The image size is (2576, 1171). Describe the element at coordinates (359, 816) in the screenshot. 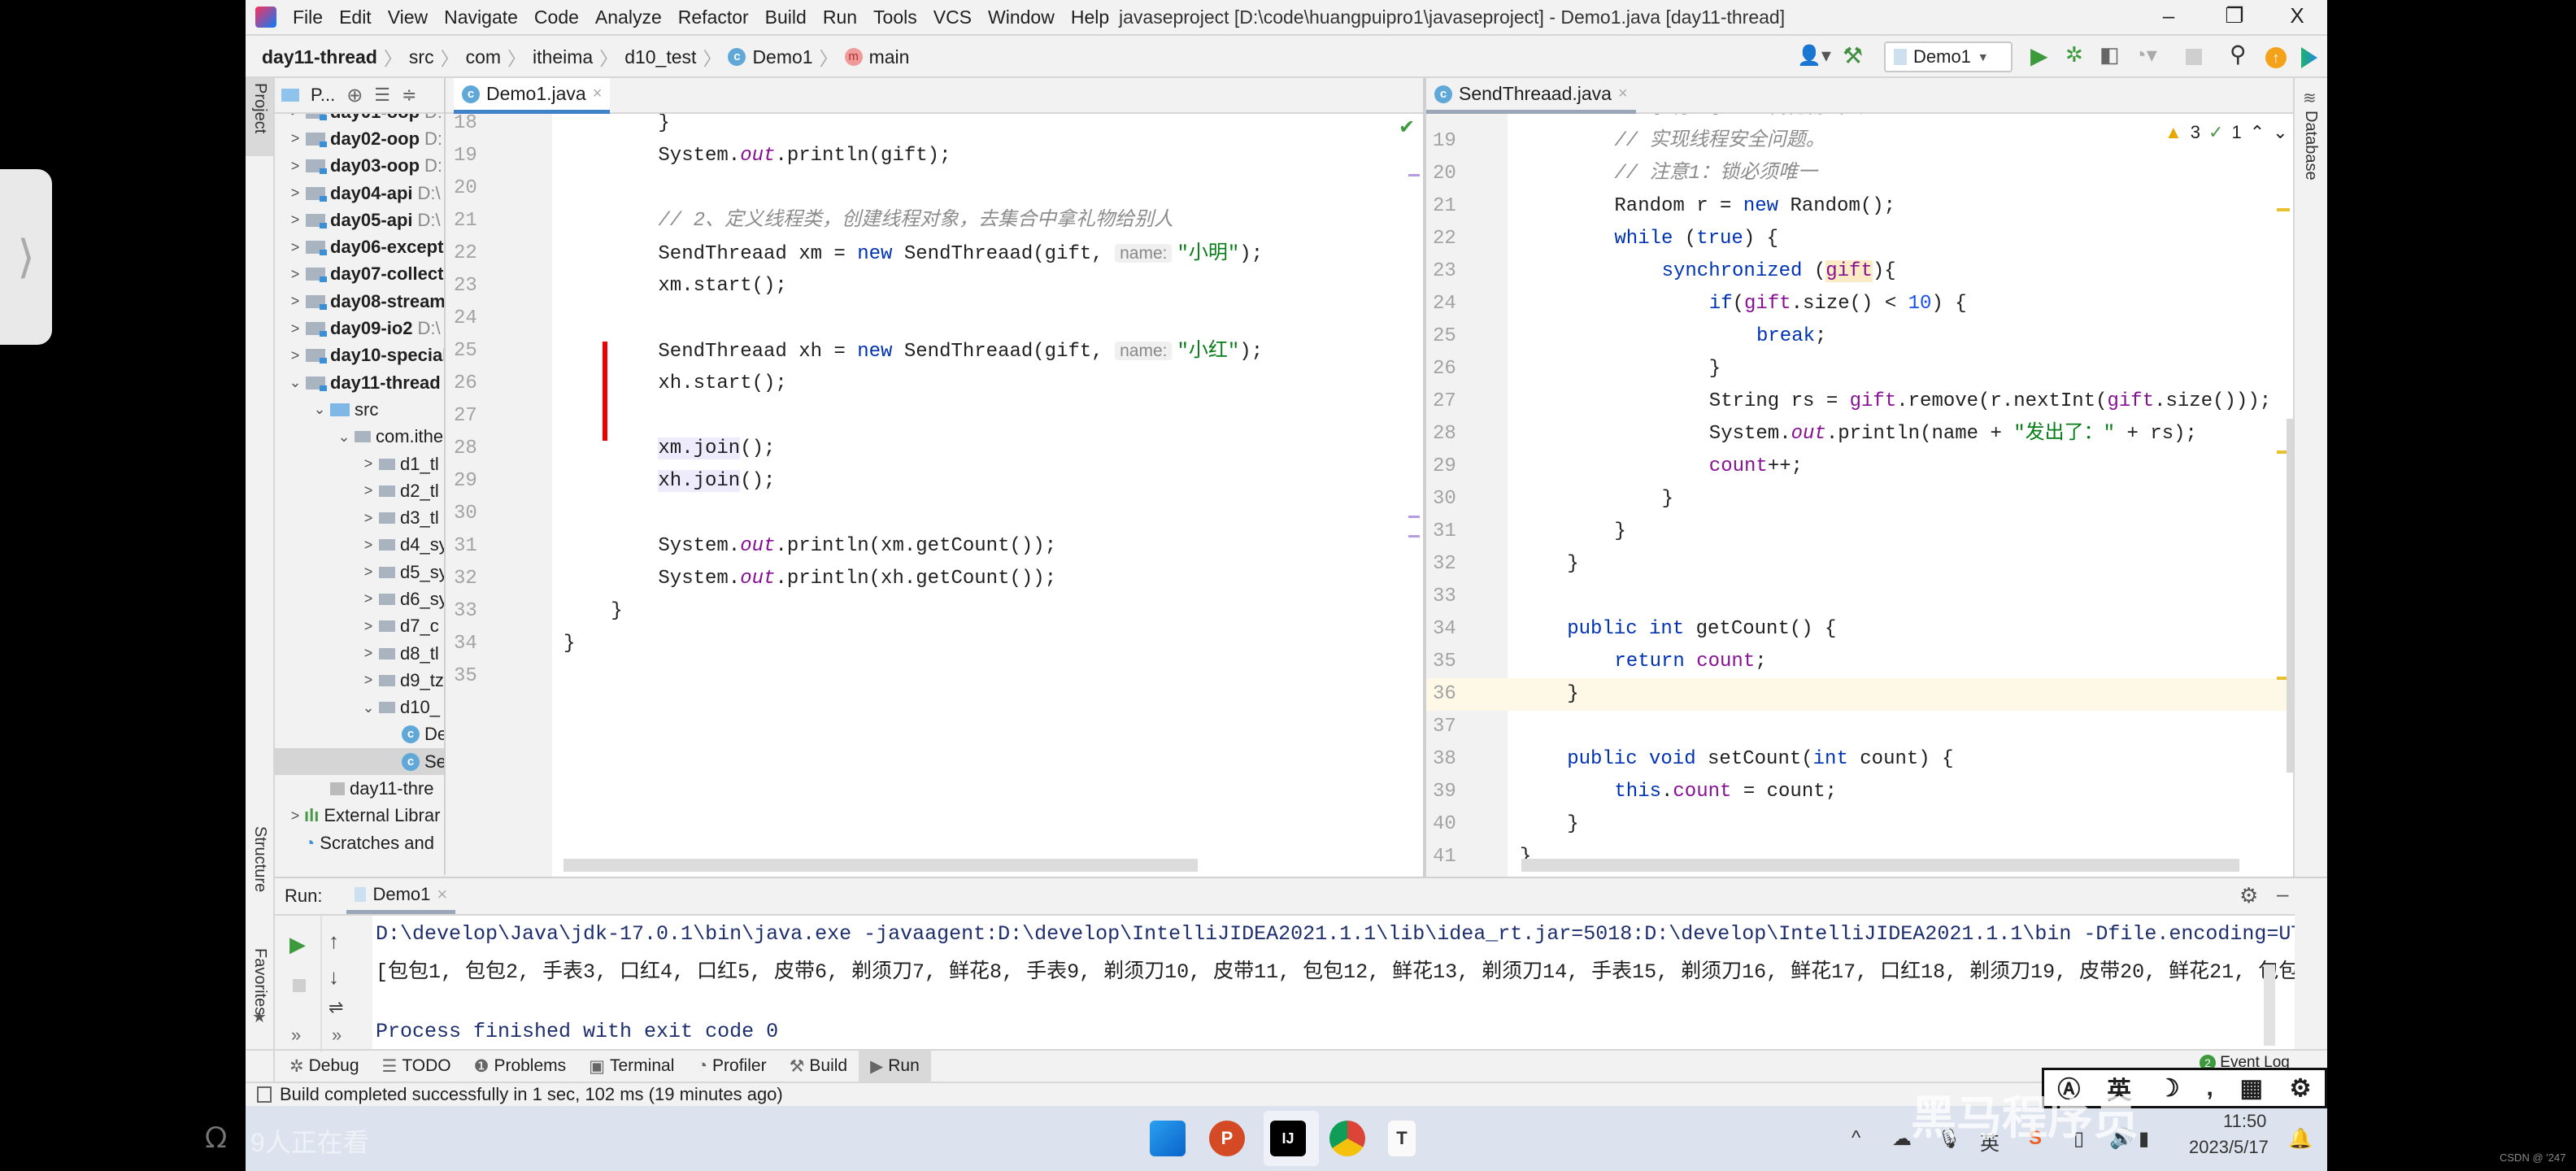

I see `tree-item: > ılı External Librar` at that location.